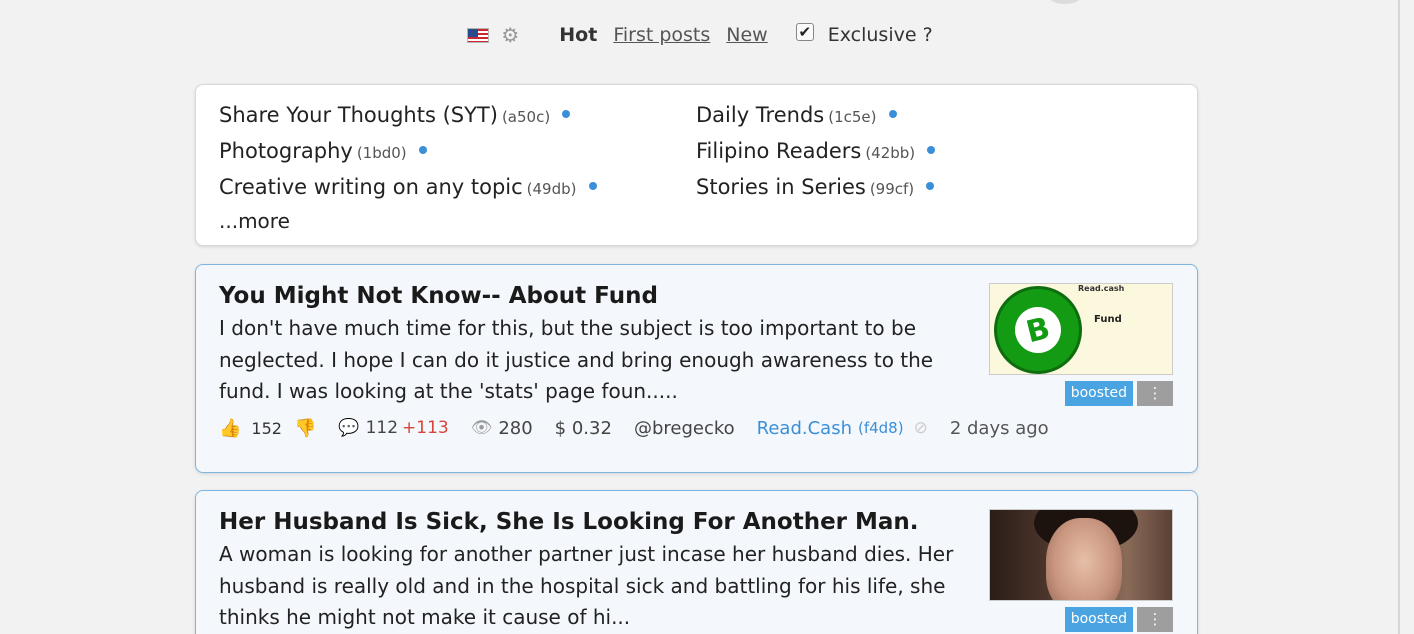 The image size is (1414, 634). Describe the element at coordinates (583, 428) in the screenshot. I see `earnings: $ 0.32` at that location.